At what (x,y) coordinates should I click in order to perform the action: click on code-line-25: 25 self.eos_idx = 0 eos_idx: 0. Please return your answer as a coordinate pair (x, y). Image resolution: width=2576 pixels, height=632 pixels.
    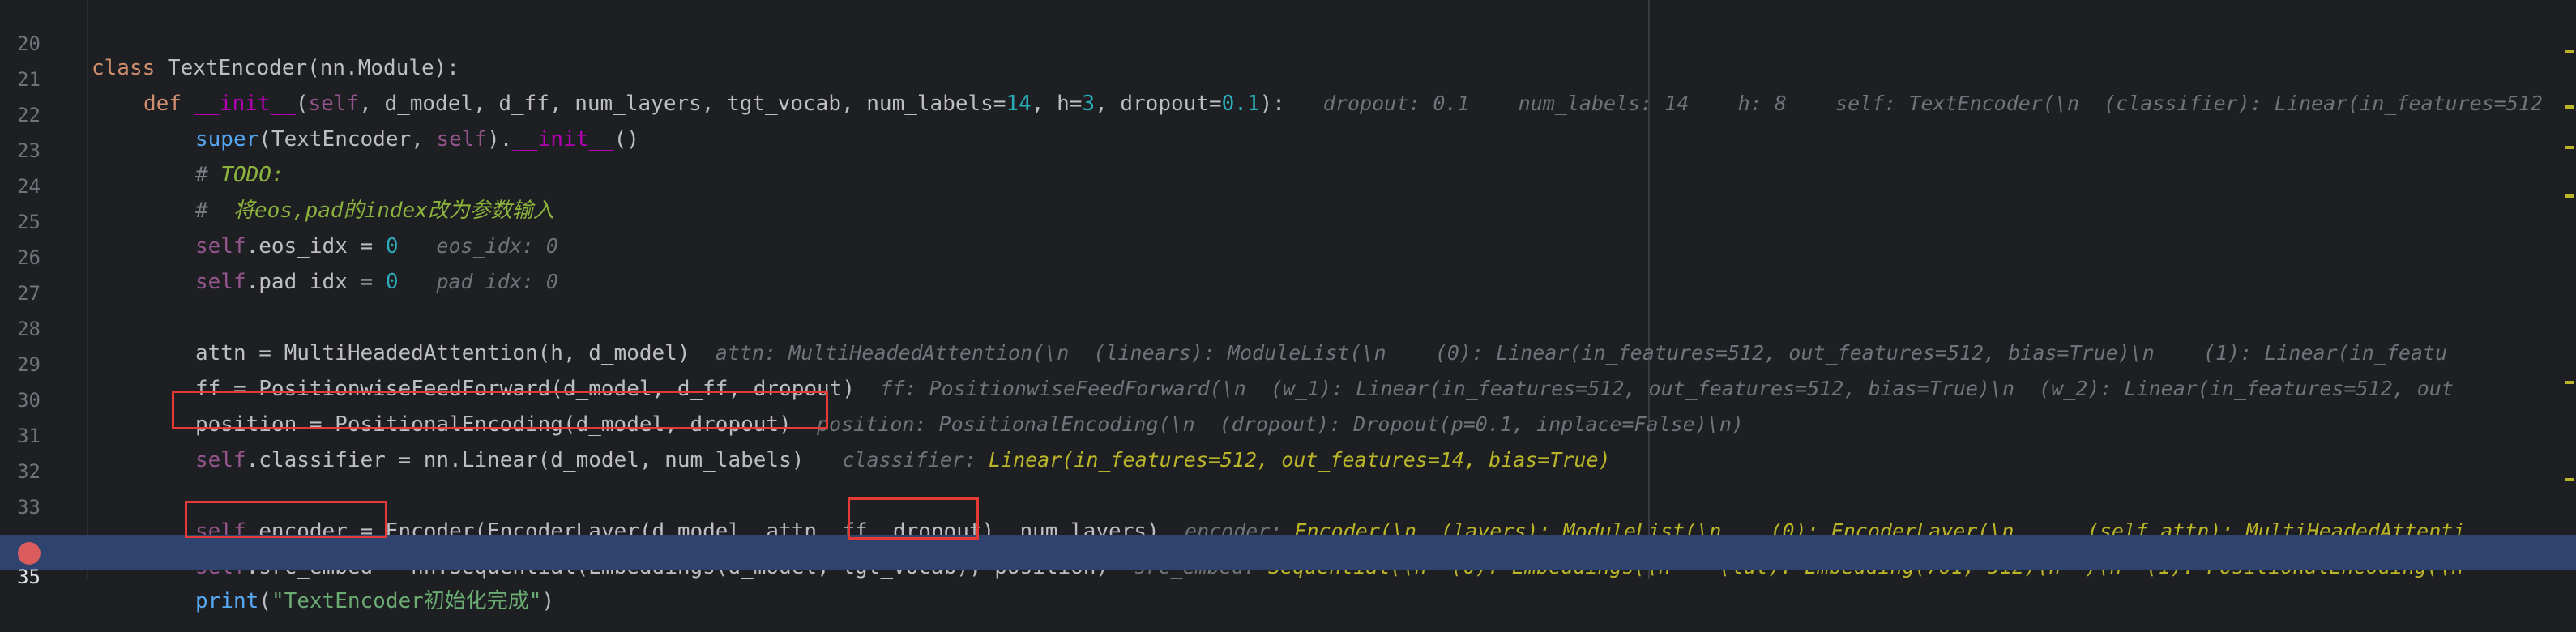
    Looking at the image, I should click on (1288, 219).